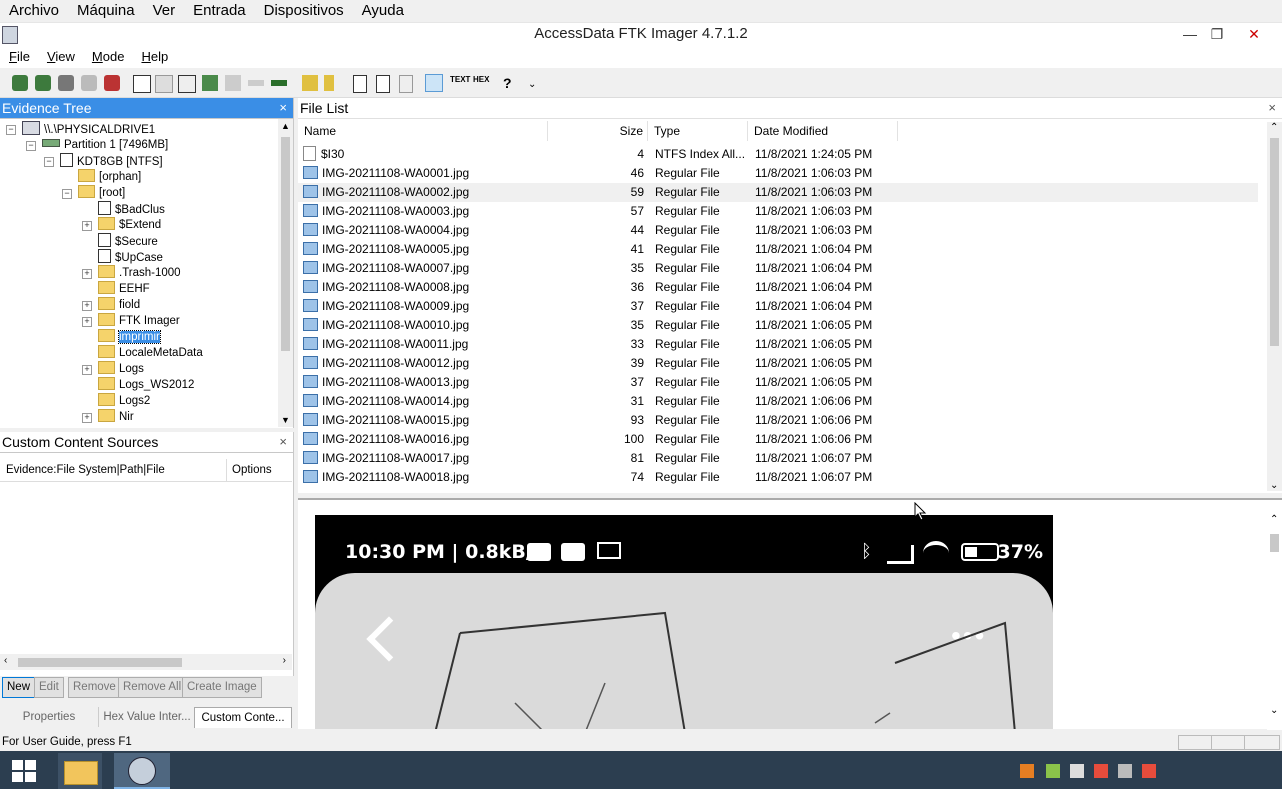 The height and width of the screenshot is (789, 1282). I want to click on create-custom-image-icon, so click(233, 83).